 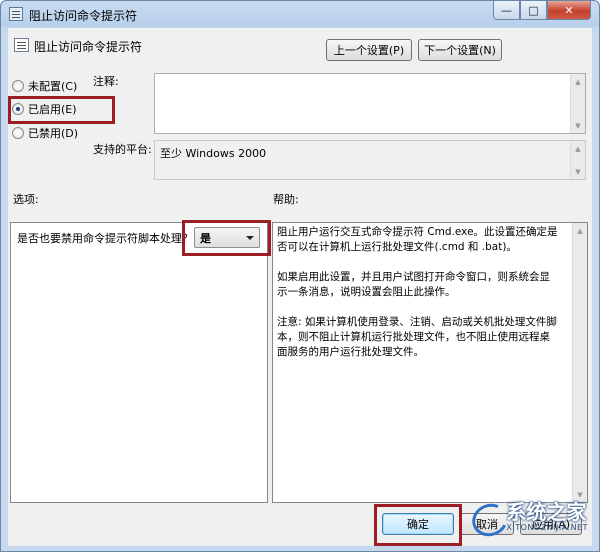 I want to click on watermark: 系统之家 XITONGZHIJIA.NET, so click(x=530, y=516).